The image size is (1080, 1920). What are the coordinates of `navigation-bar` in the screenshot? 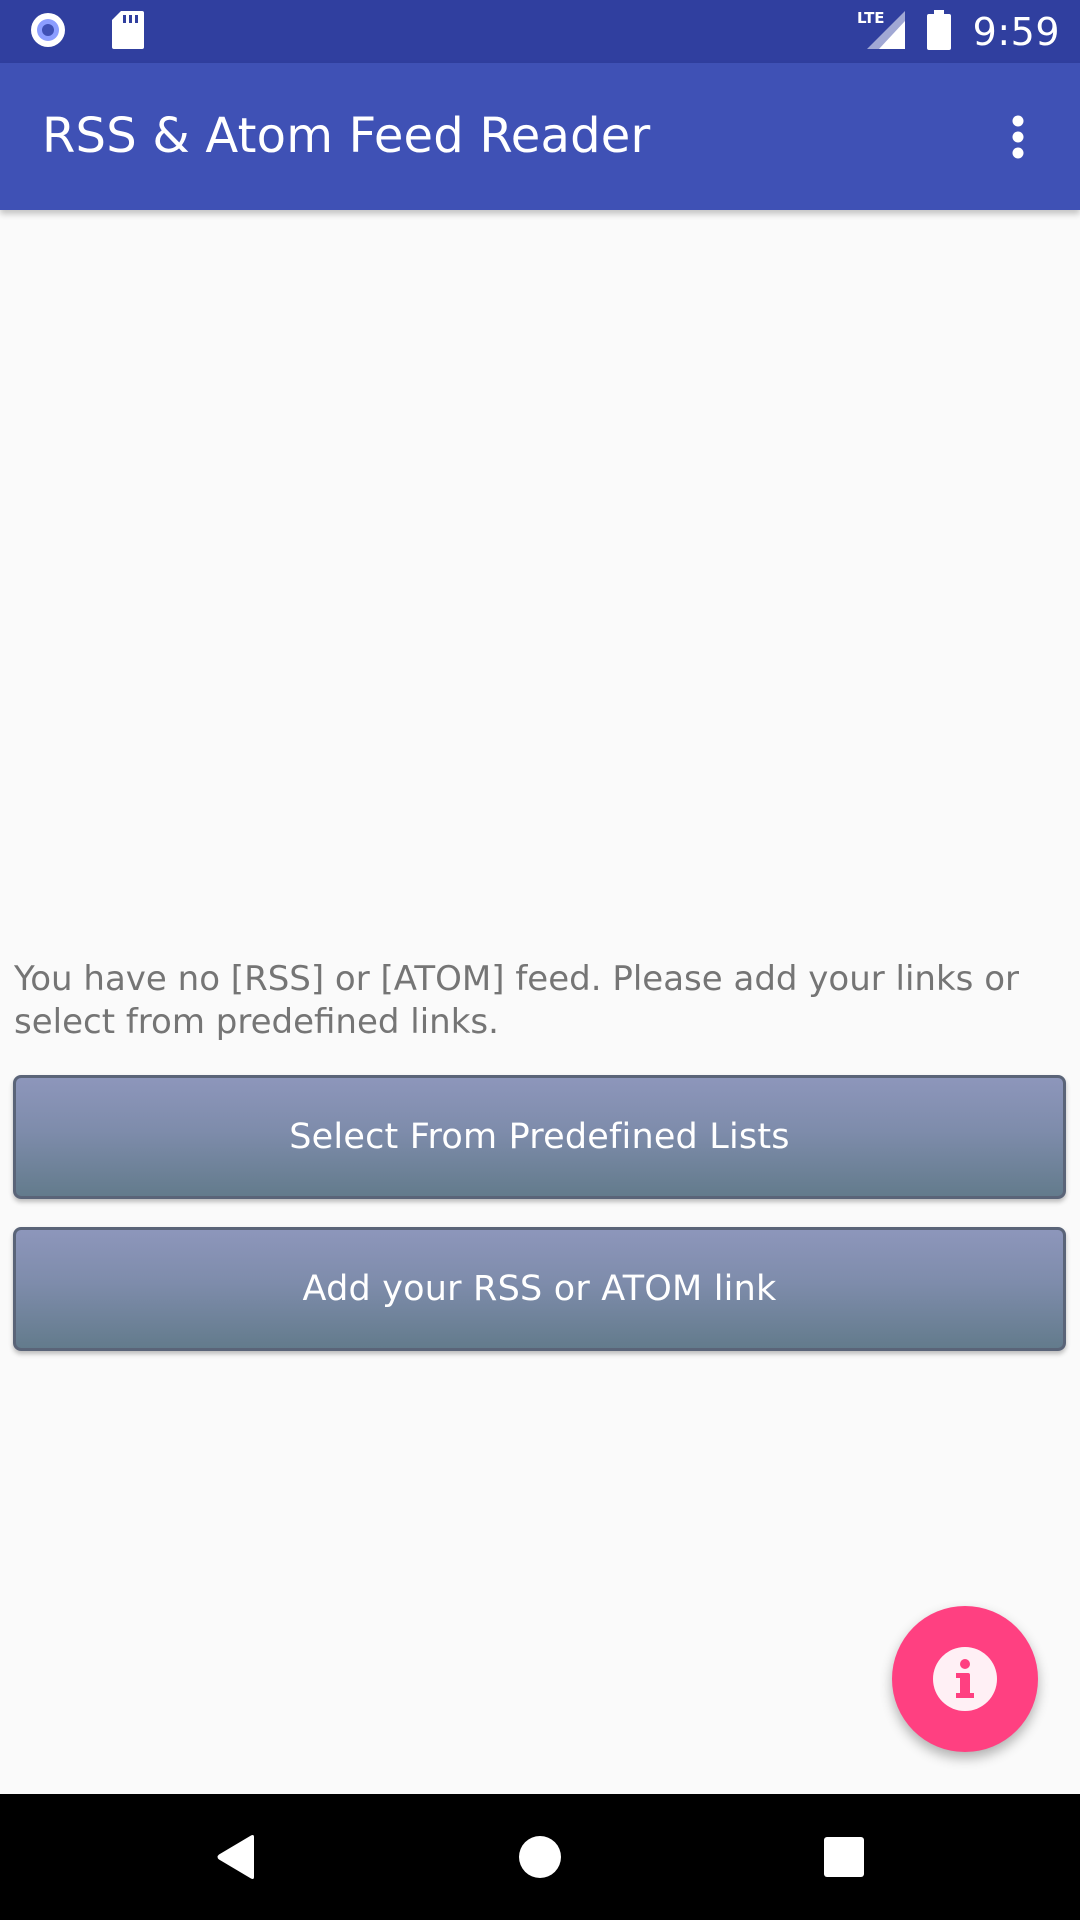 It's located at (540, 1857).